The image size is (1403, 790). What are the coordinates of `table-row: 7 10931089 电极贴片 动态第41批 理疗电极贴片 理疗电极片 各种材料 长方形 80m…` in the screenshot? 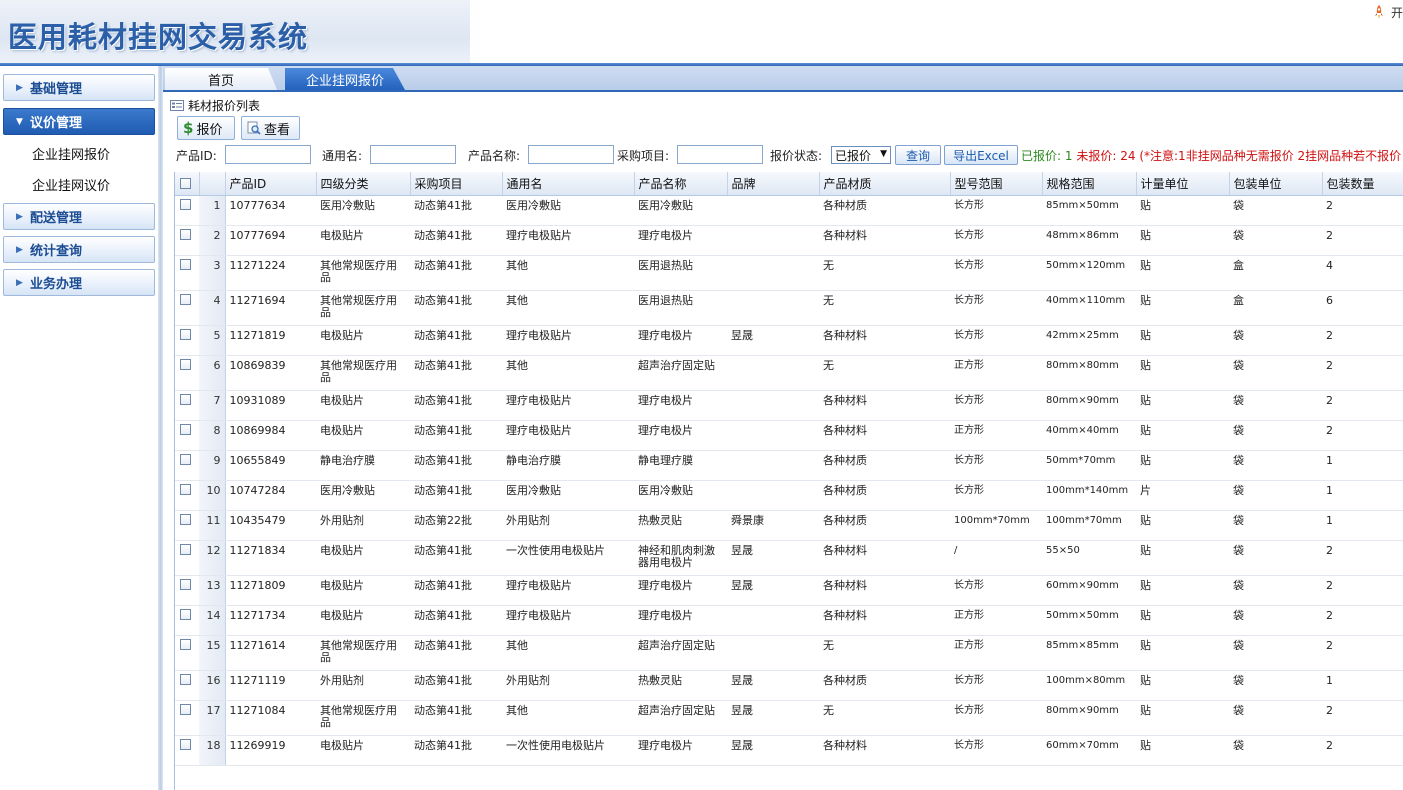 It's located at (789, 405).